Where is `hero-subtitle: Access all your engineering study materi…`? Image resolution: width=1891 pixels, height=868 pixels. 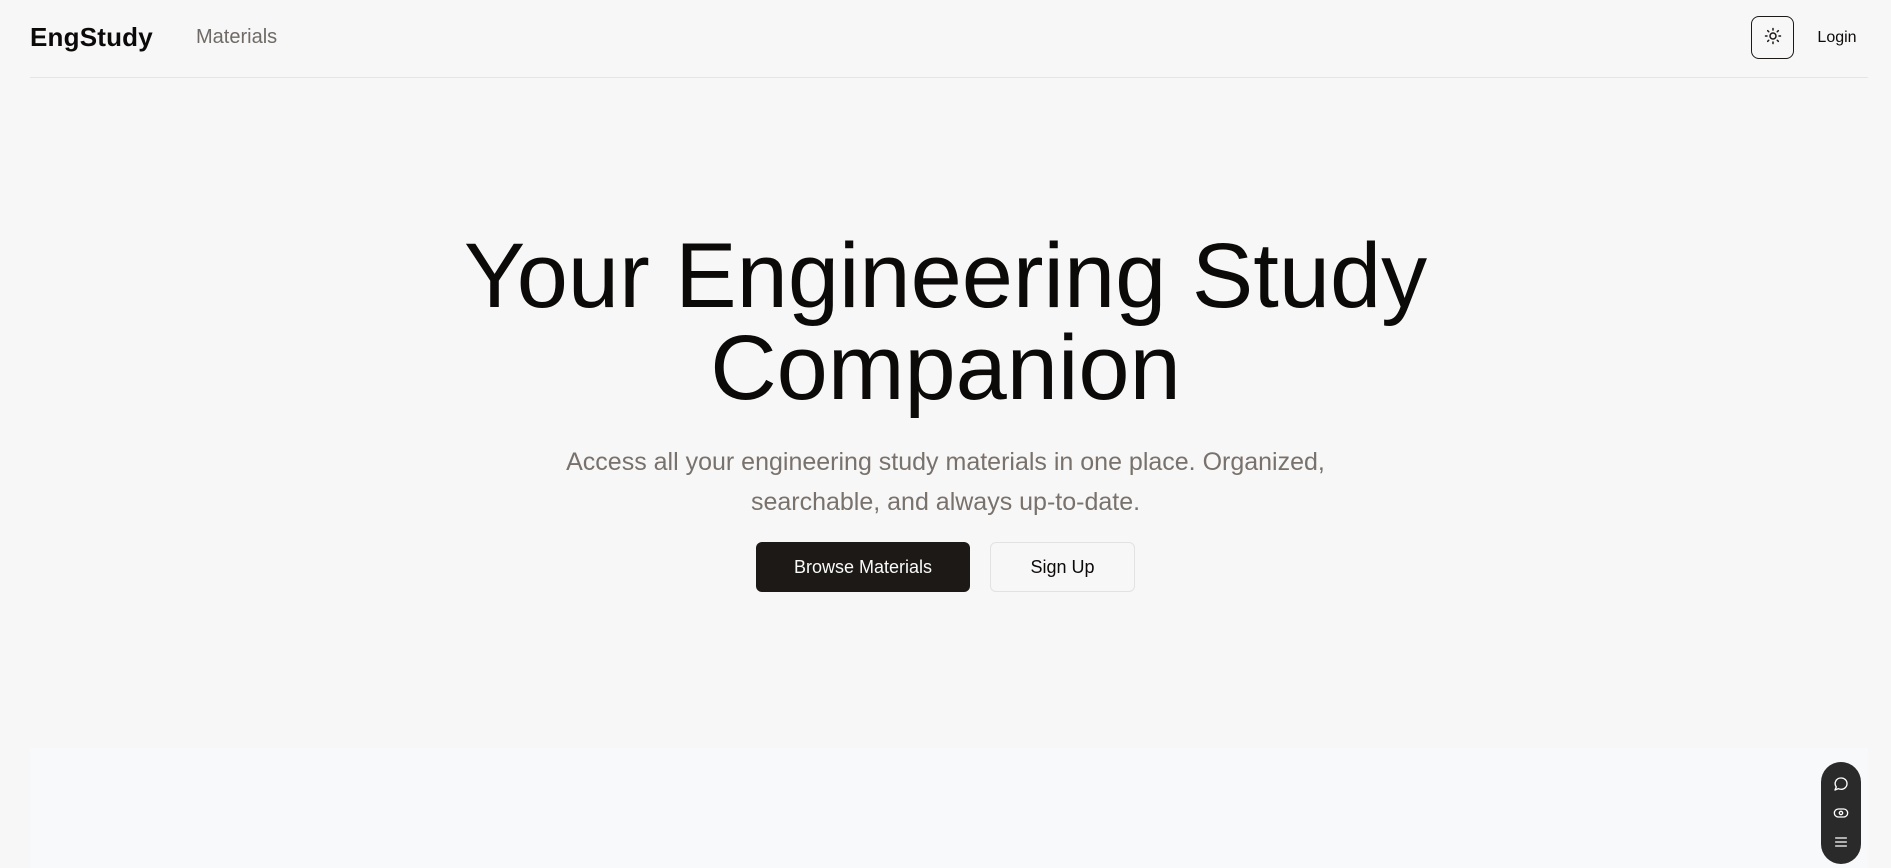 hero-subtitle: Access all your engineering study materi… is located at coordinates (946, 482).